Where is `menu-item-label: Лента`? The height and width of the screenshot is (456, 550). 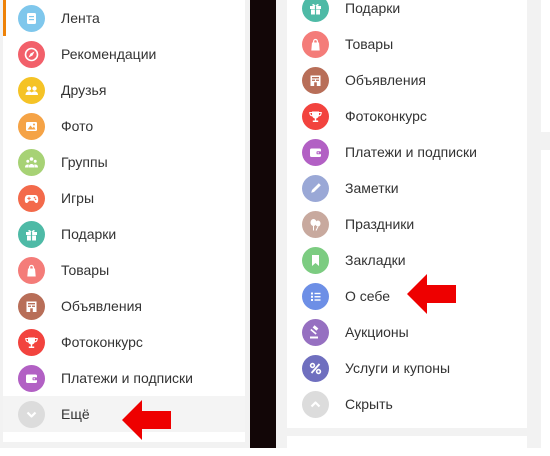
menu-item-label: Лента is located at coordinates (80, 18).